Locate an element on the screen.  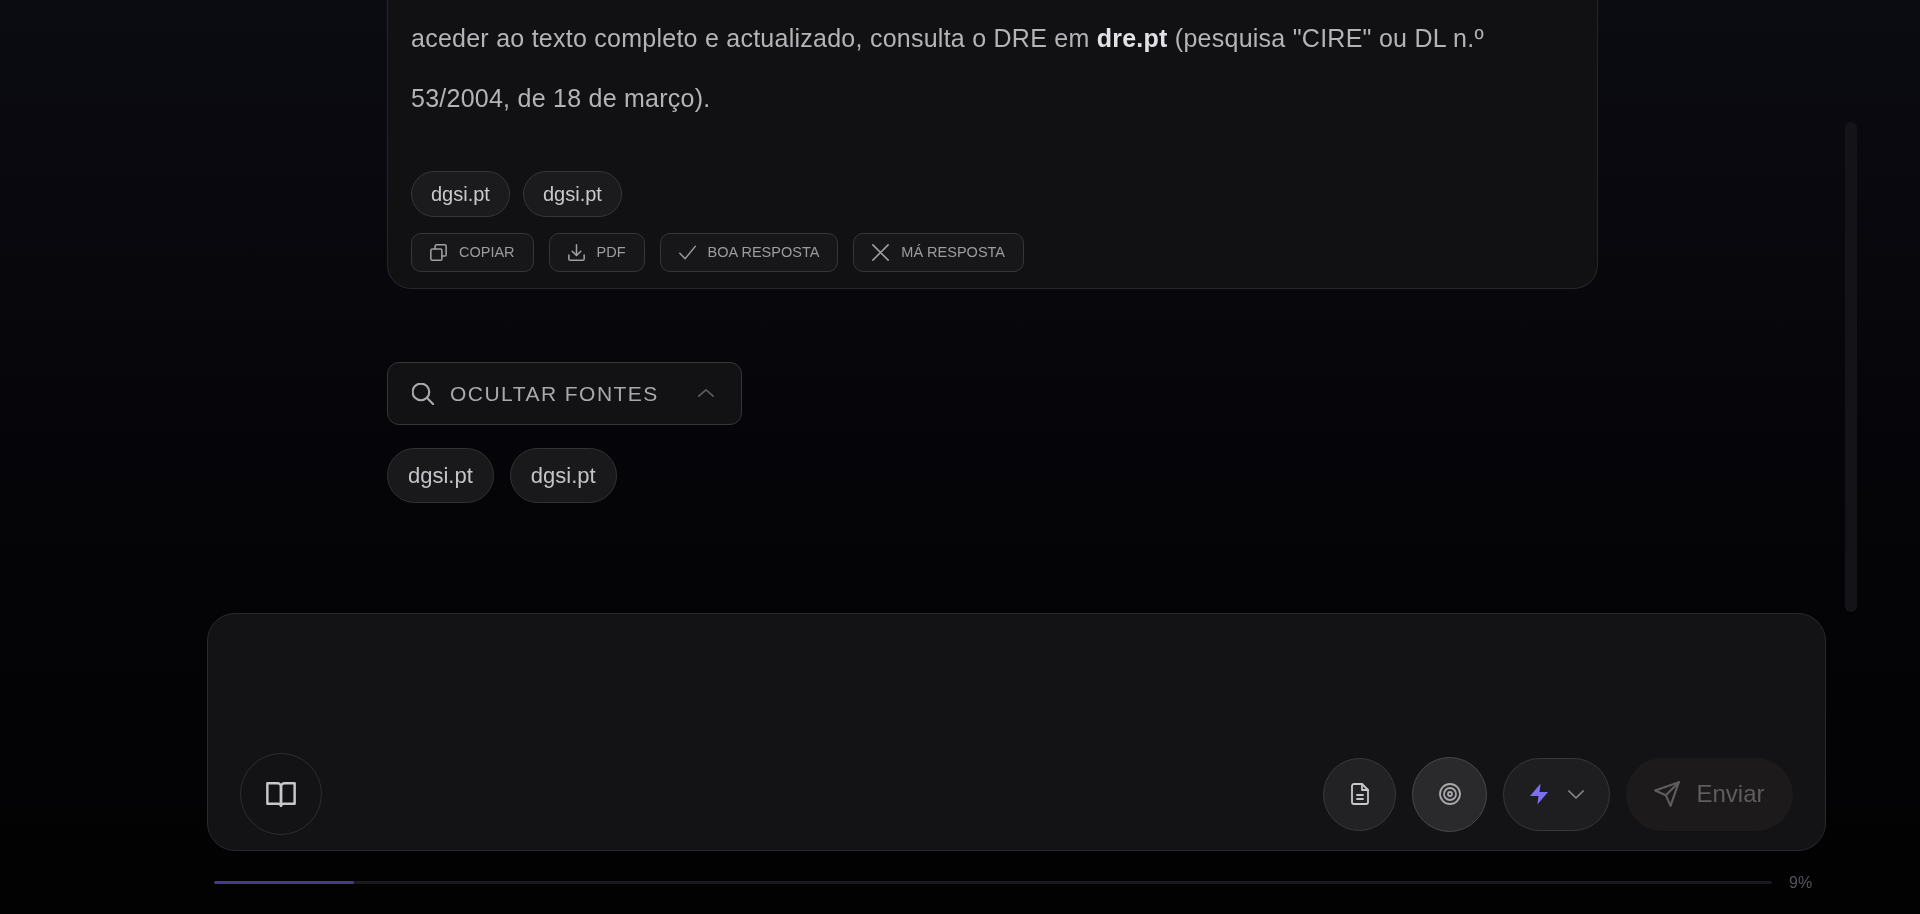
document-icon is located at coordinates (1359, 794).